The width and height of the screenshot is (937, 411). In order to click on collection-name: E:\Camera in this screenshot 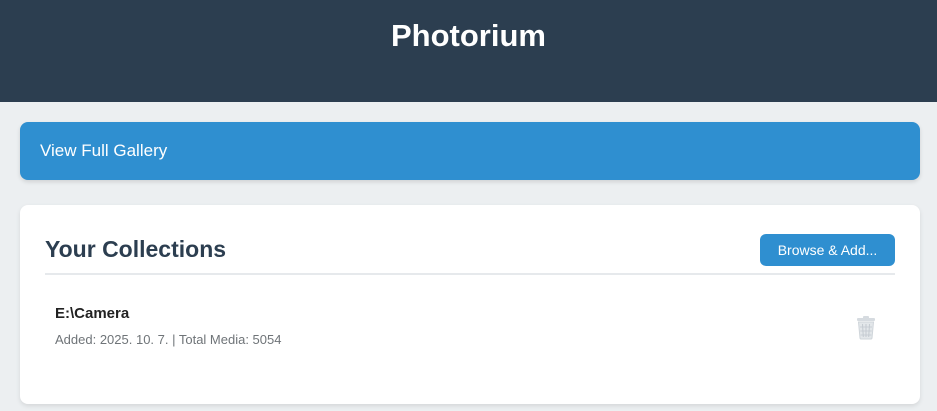, I will do `click(92, 313)`.